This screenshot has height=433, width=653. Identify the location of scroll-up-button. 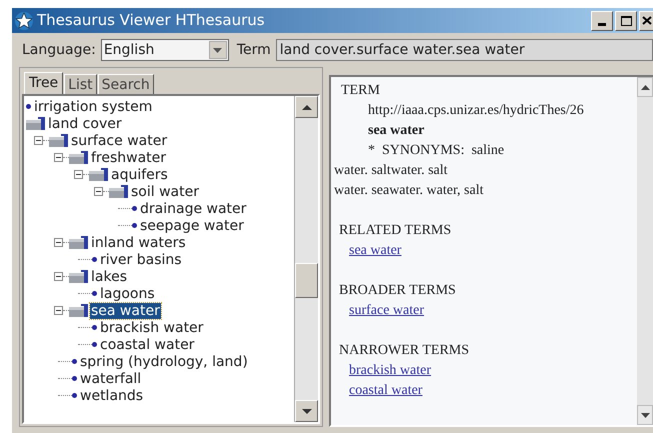
(645, 87).